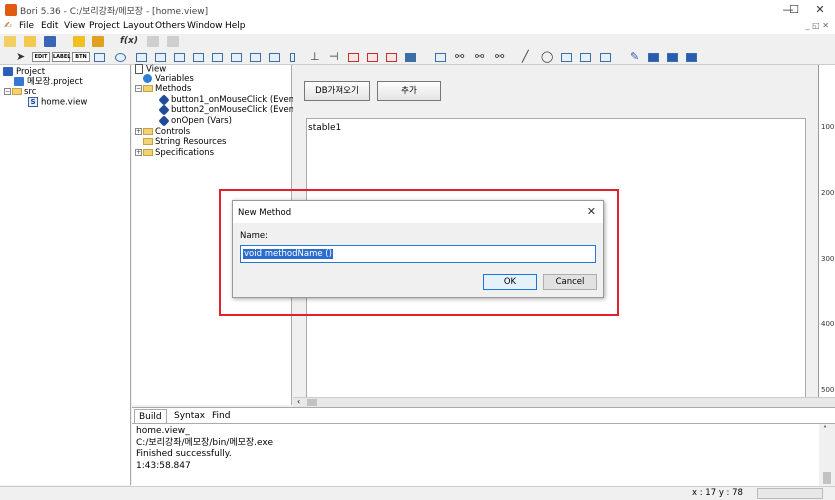  Describe the element at coordinates (315, 56) in the screenshot. I see `vsplit-icon: ⊥` at that location.